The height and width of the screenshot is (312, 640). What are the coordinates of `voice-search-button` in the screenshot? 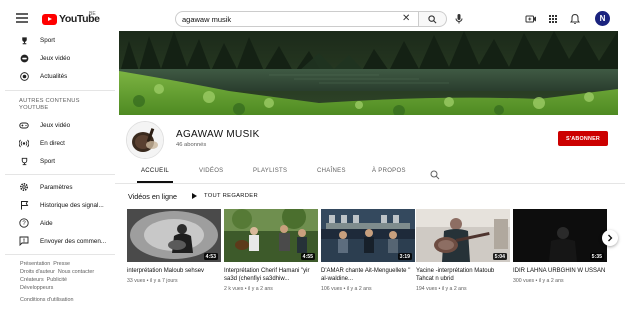 It's located at (459, 19).